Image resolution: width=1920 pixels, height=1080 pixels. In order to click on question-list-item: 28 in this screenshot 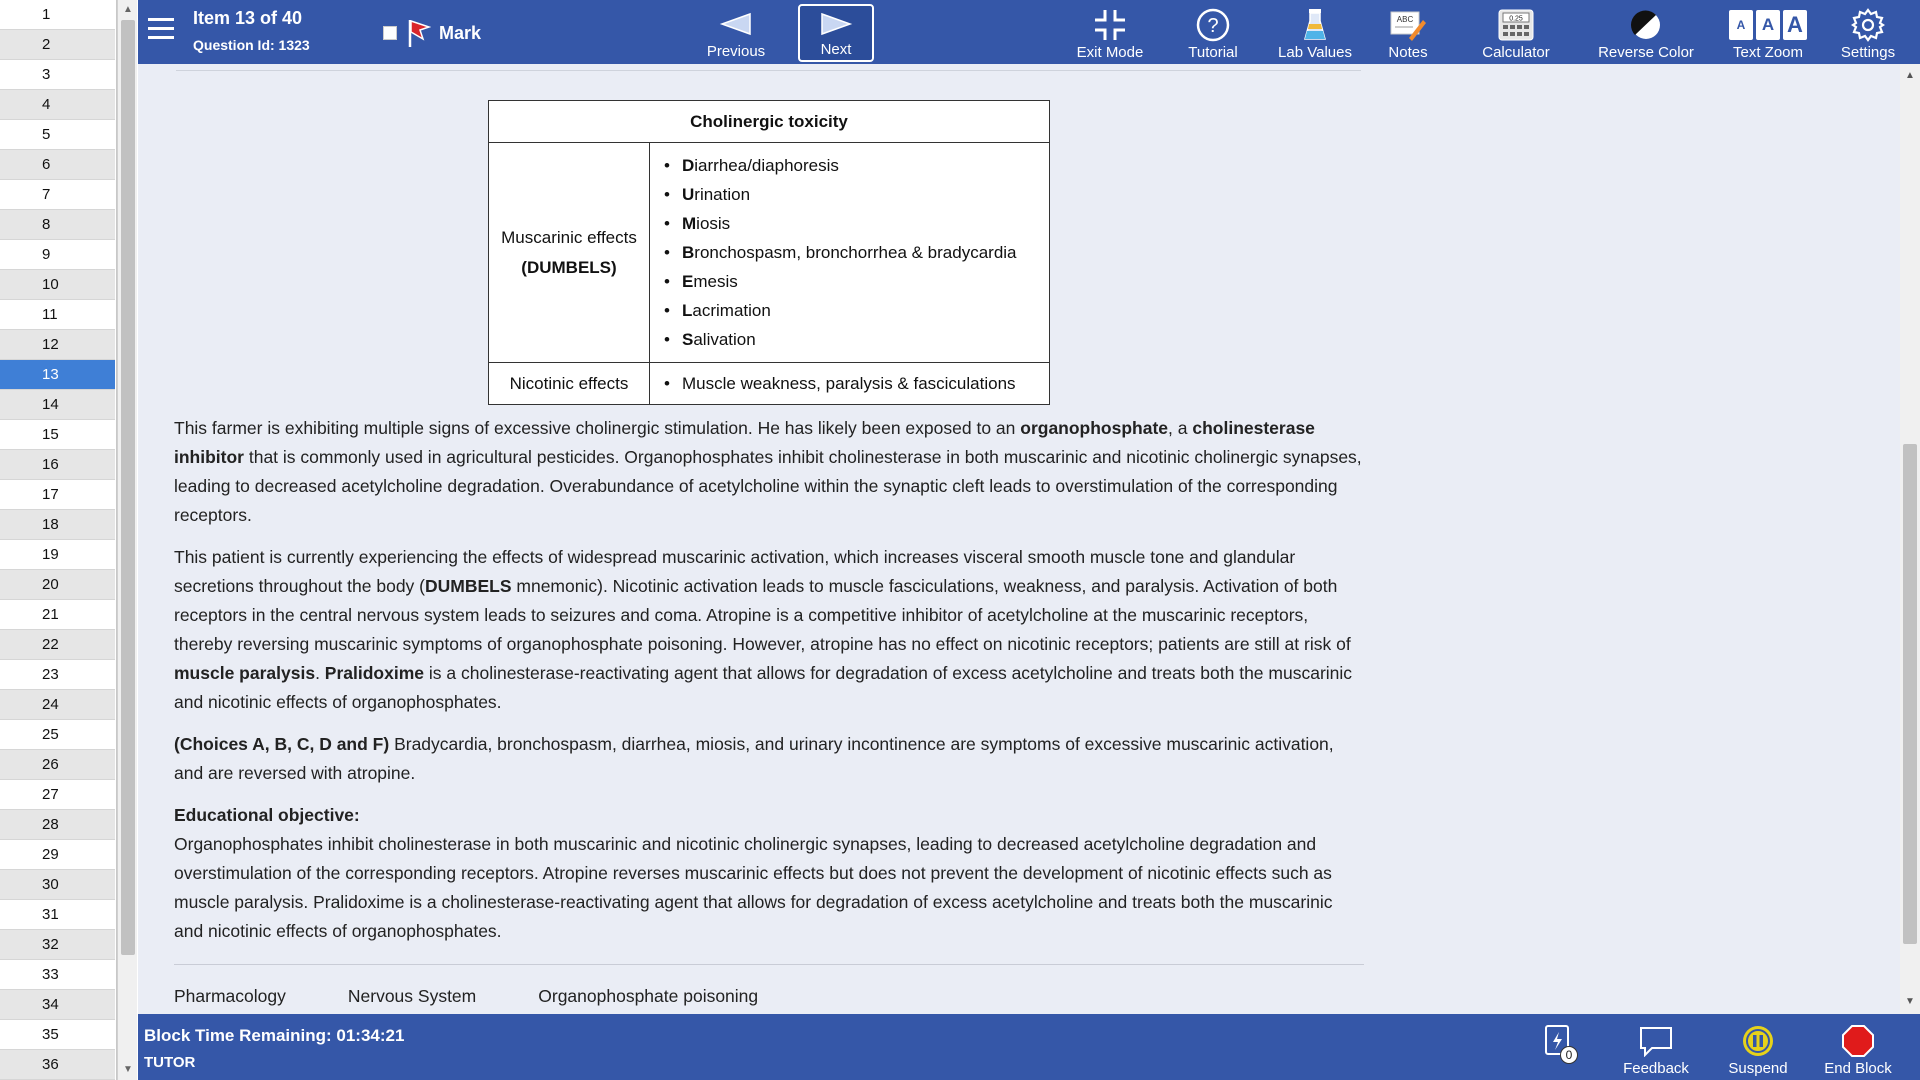, I will do `click(57, 825)`.